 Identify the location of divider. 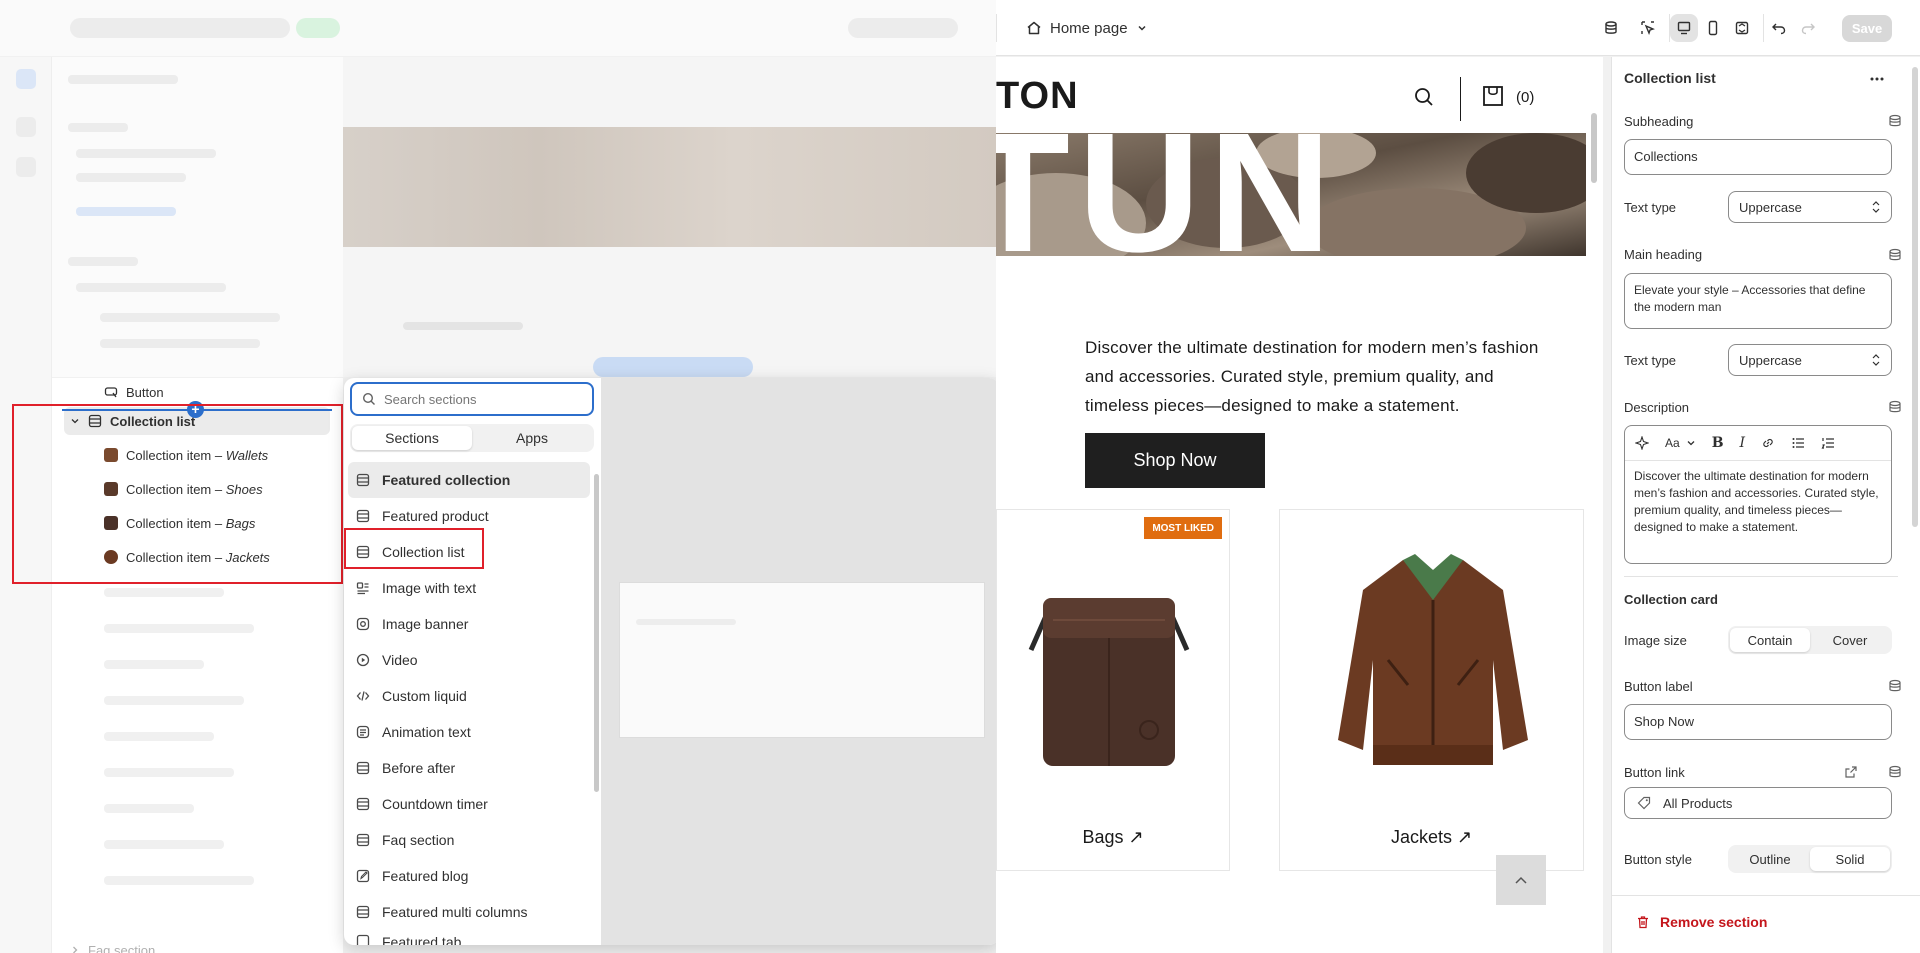
(1763, 28).